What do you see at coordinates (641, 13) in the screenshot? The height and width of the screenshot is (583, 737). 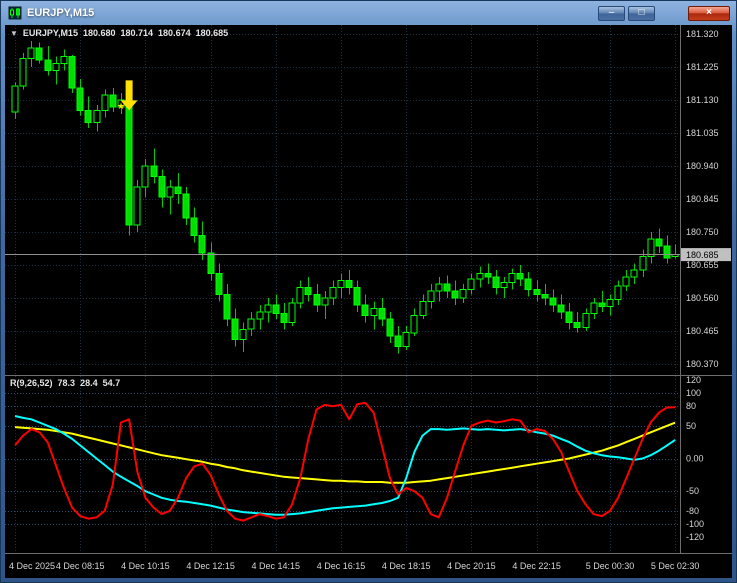 I see `restore-button: □` at bounding box center [641, 13].